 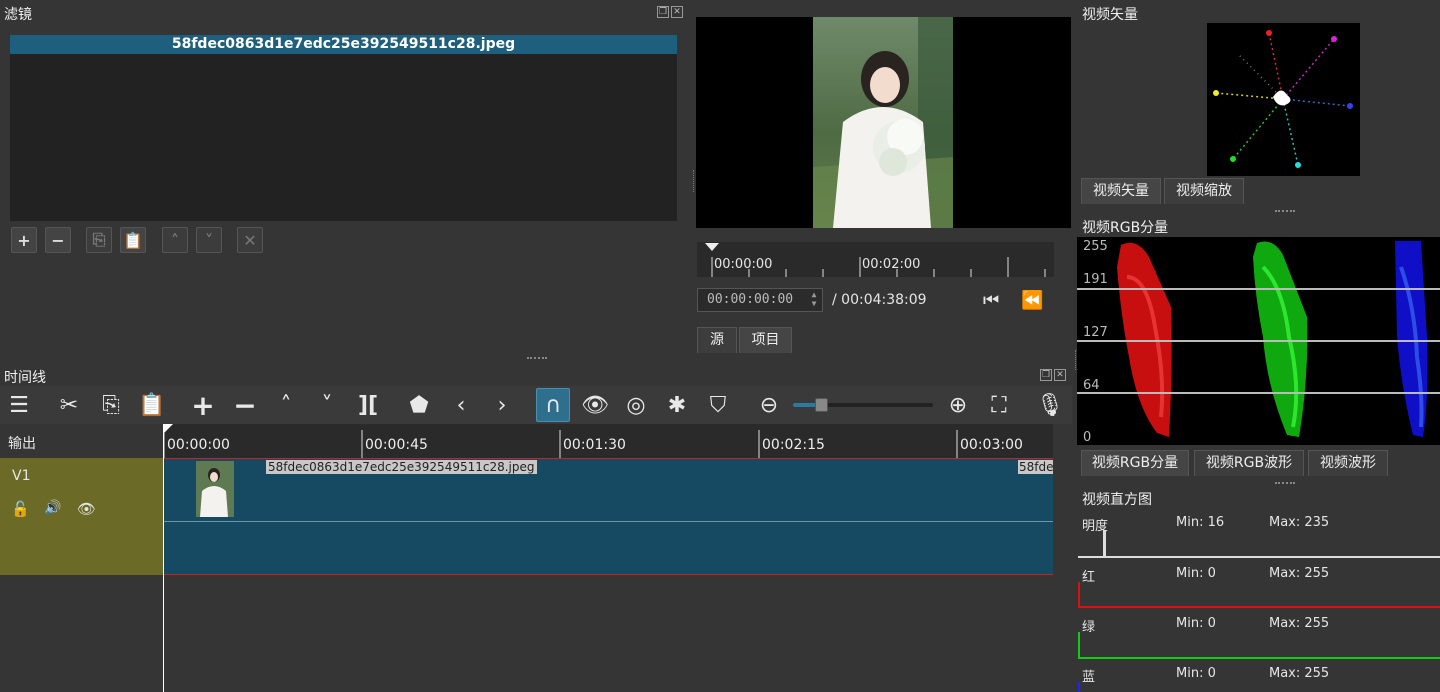 I want to click on move-up-button: ˄, so click(x=175, y=240).